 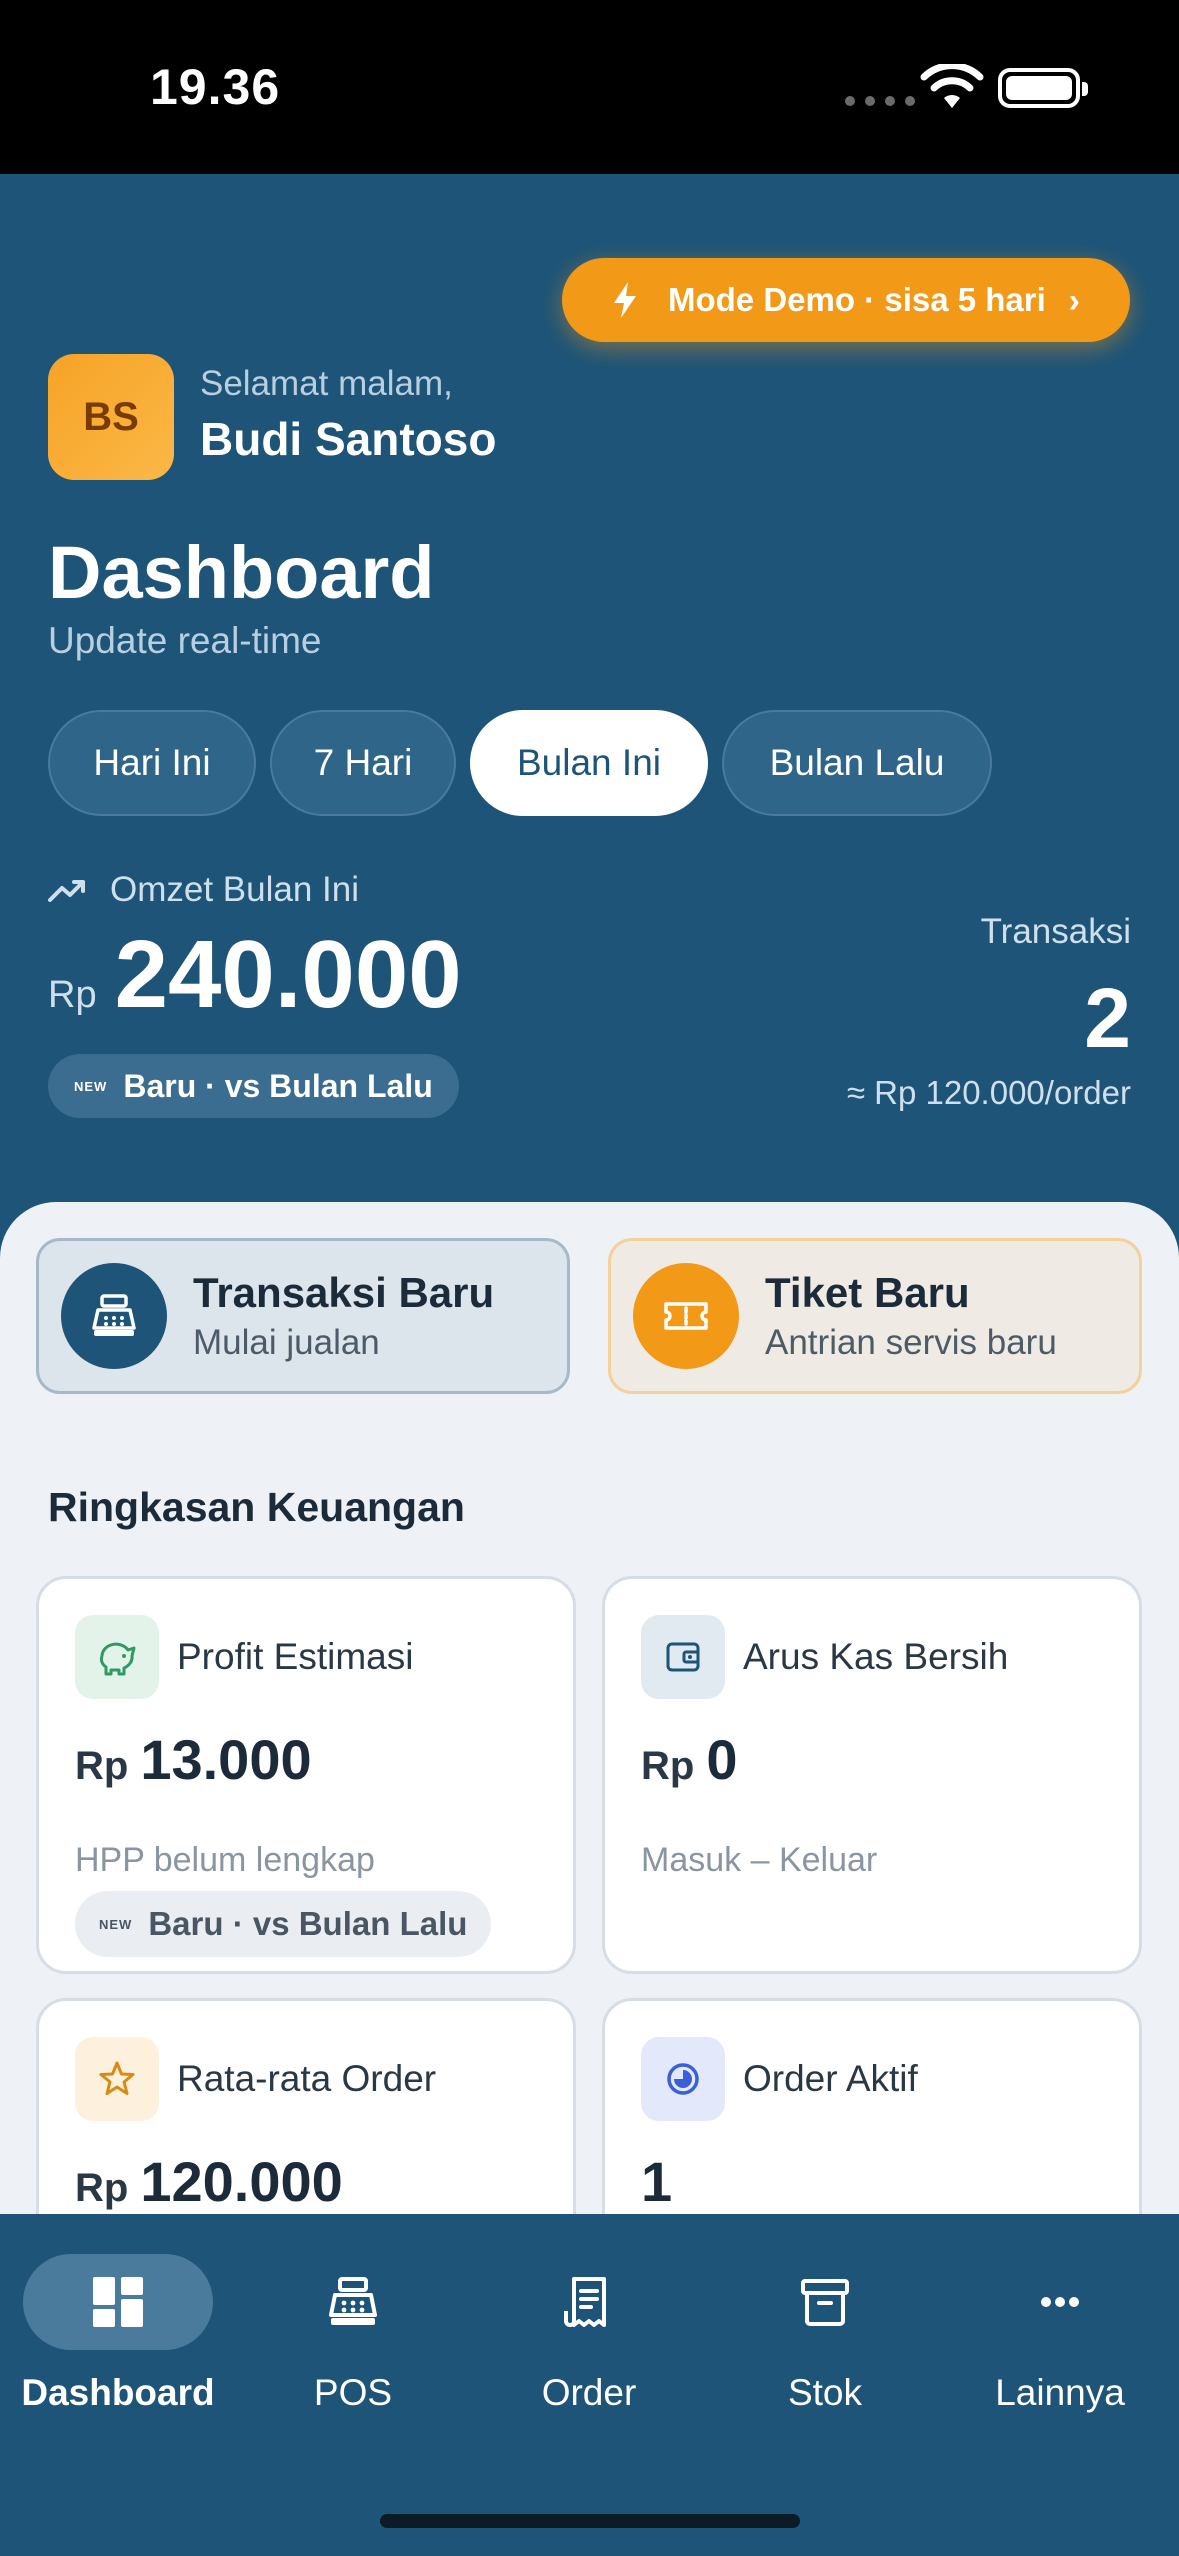 What do you see at coordinates (286, 1342) in the screenshot?
I see `new-transaction-subtitle: Mulai jualan` at bounding box center [286, 1342].